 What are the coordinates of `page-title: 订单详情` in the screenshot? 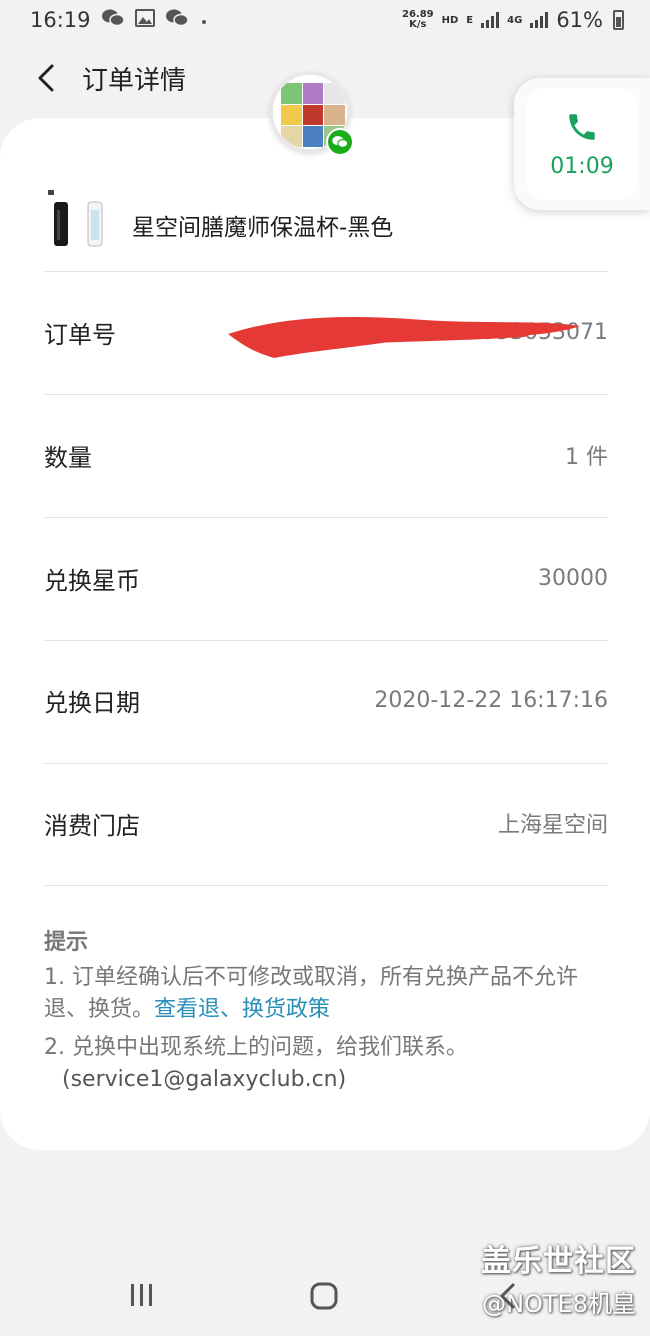 It's located at (134, 80).